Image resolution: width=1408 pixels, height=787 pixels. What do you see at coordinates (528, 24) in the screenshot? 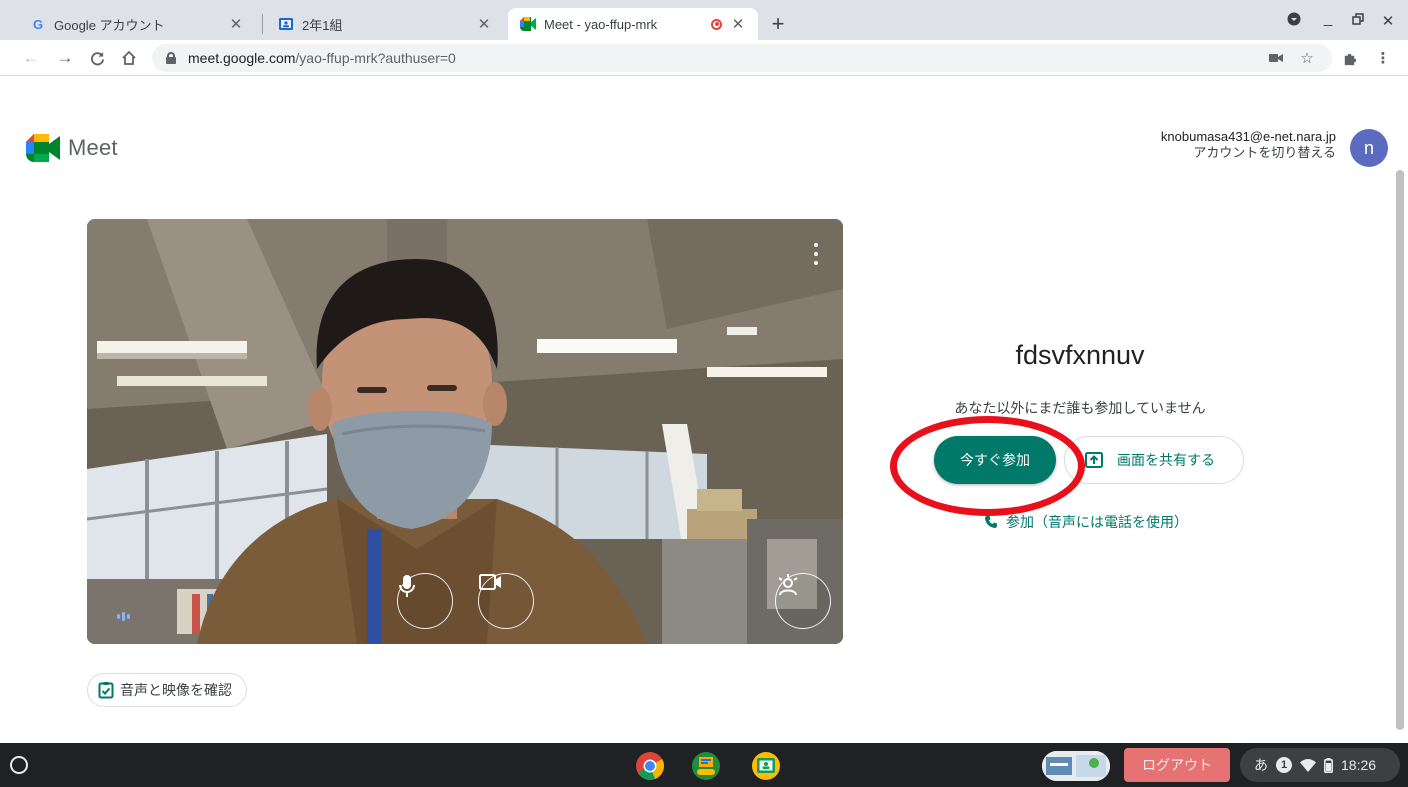
I see `meet-icon` at bounding box center [528, 24].